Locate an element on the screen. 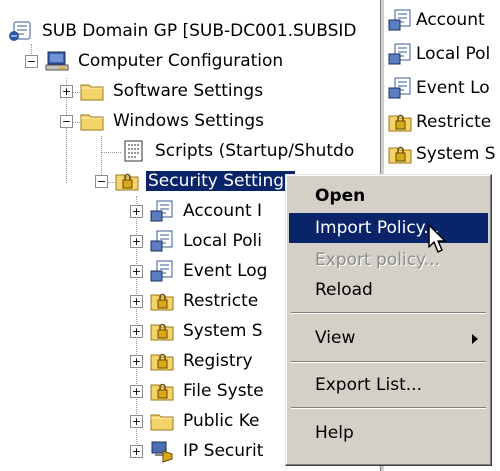  list-item: Account is located at coordinates (436, 20).